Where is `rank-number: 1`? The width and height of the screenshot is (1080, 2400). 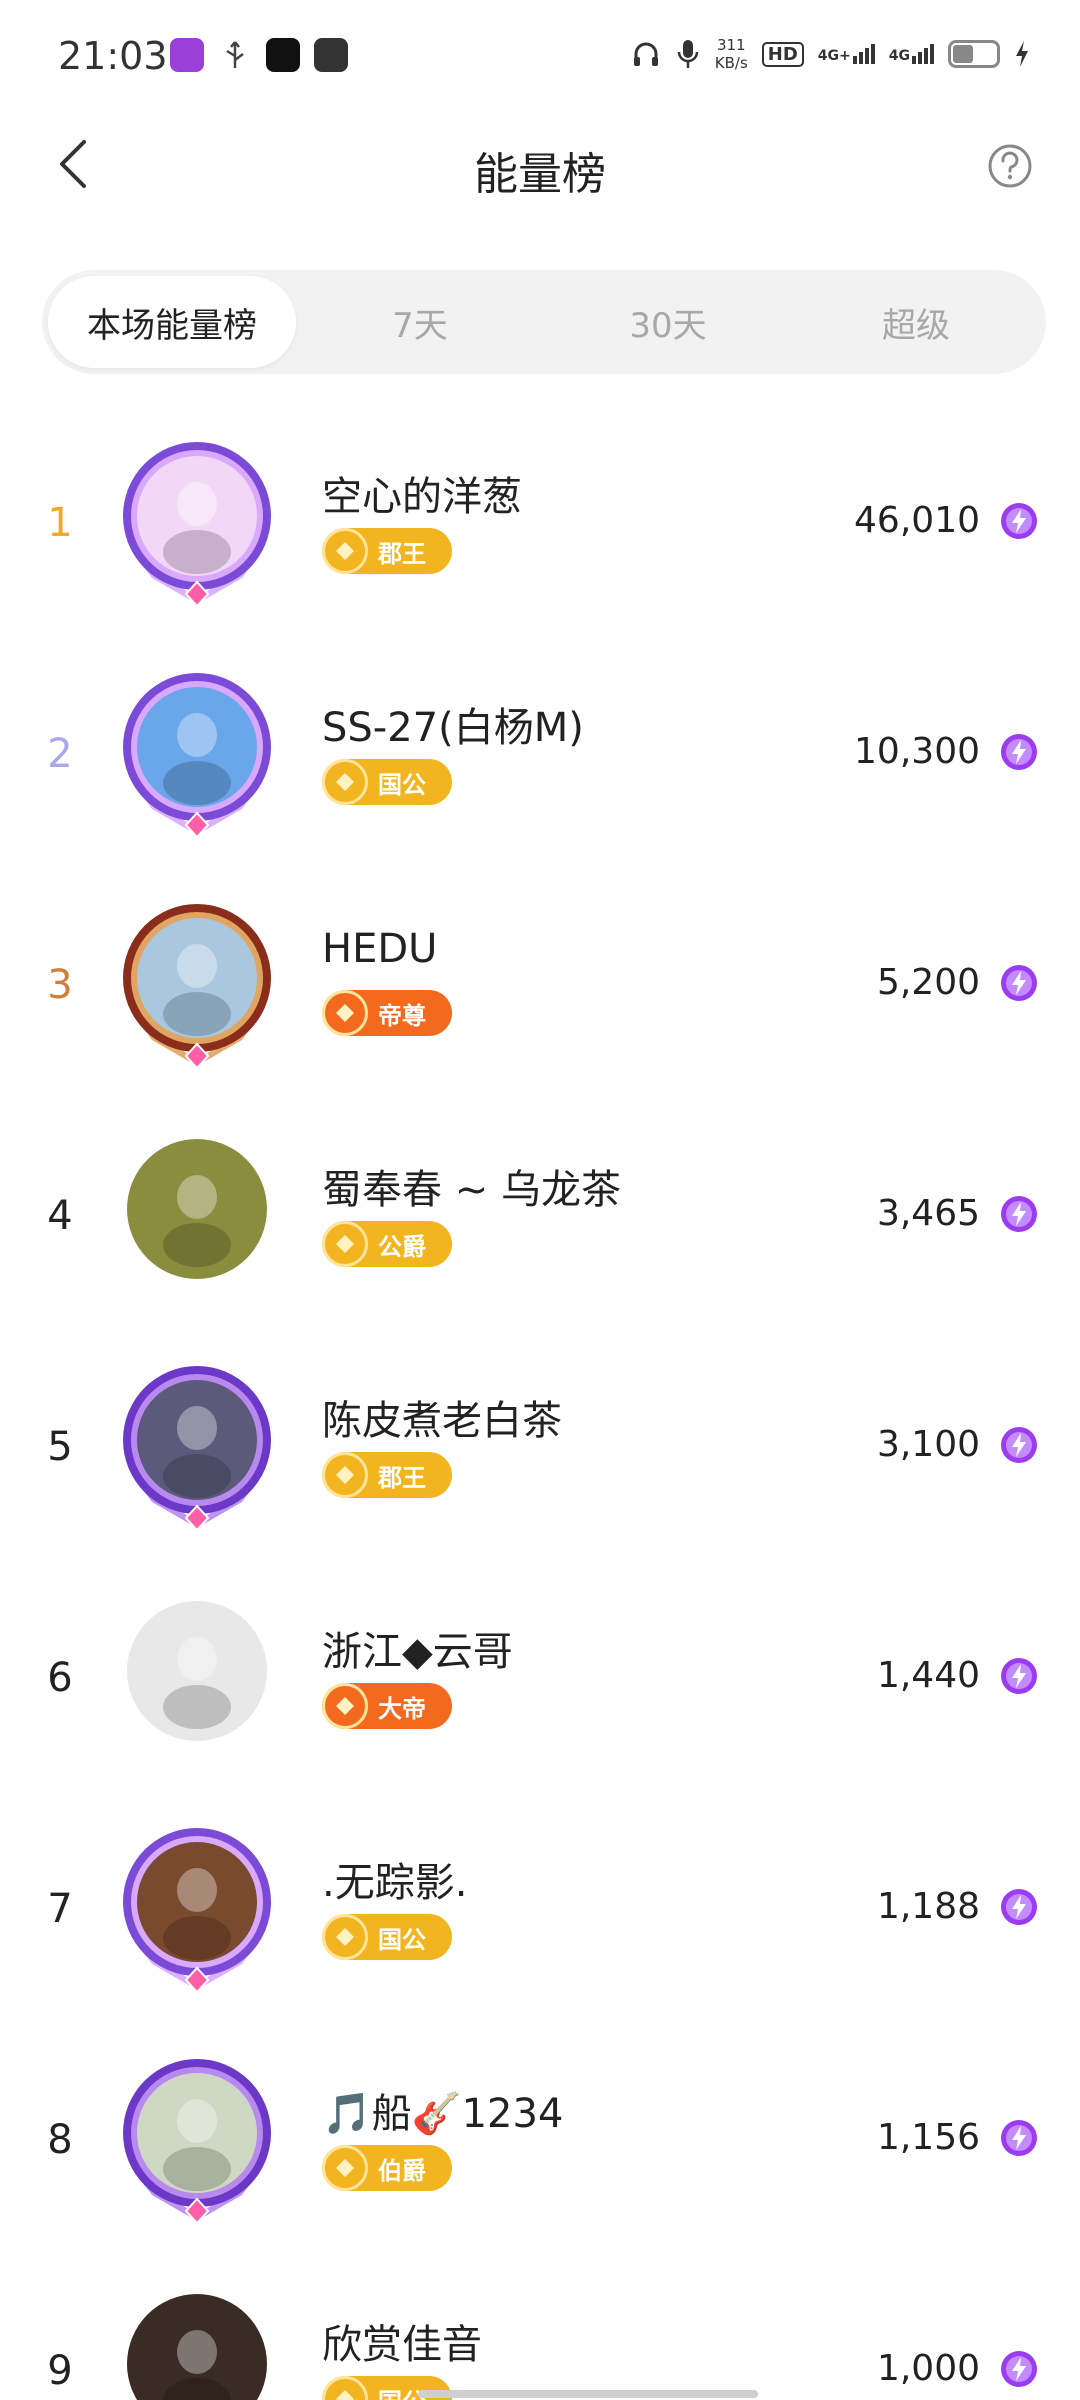 rank-number: 1 is located at coordinates (60, 523).